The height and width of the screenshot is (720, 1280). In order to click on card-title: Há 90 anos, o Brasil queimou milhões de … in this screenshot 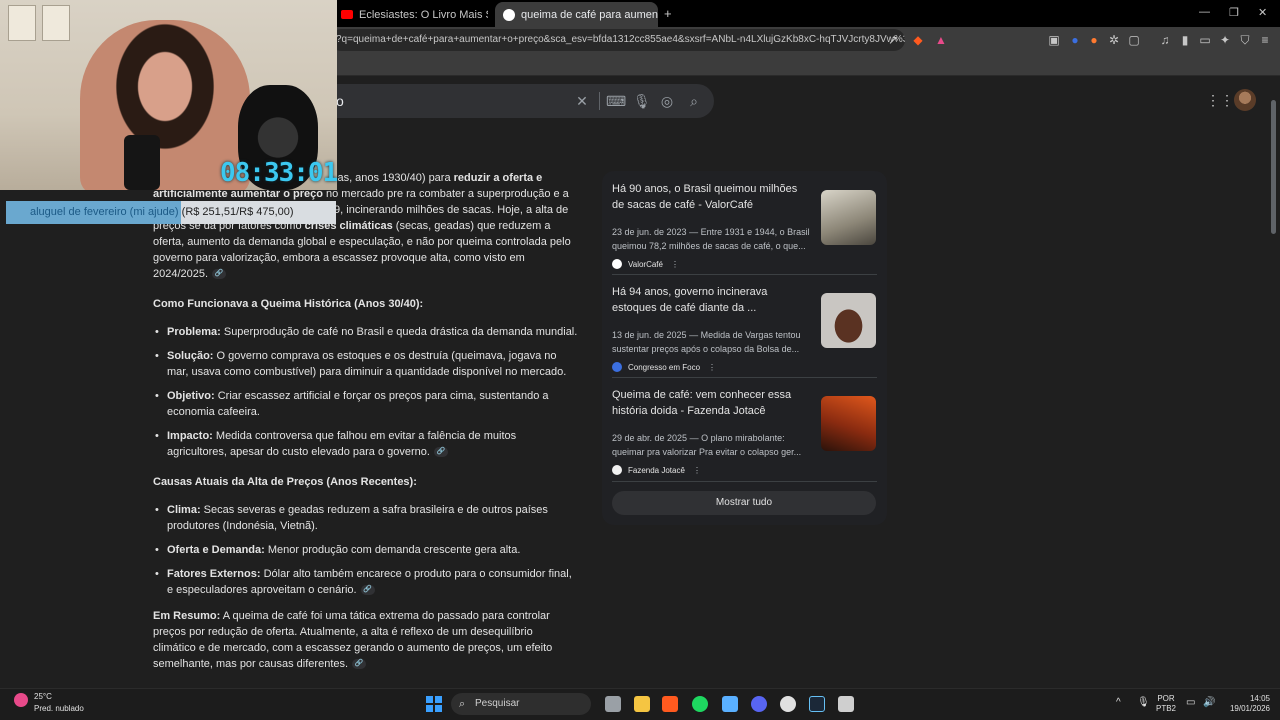, I will do `click(712, 197)`.